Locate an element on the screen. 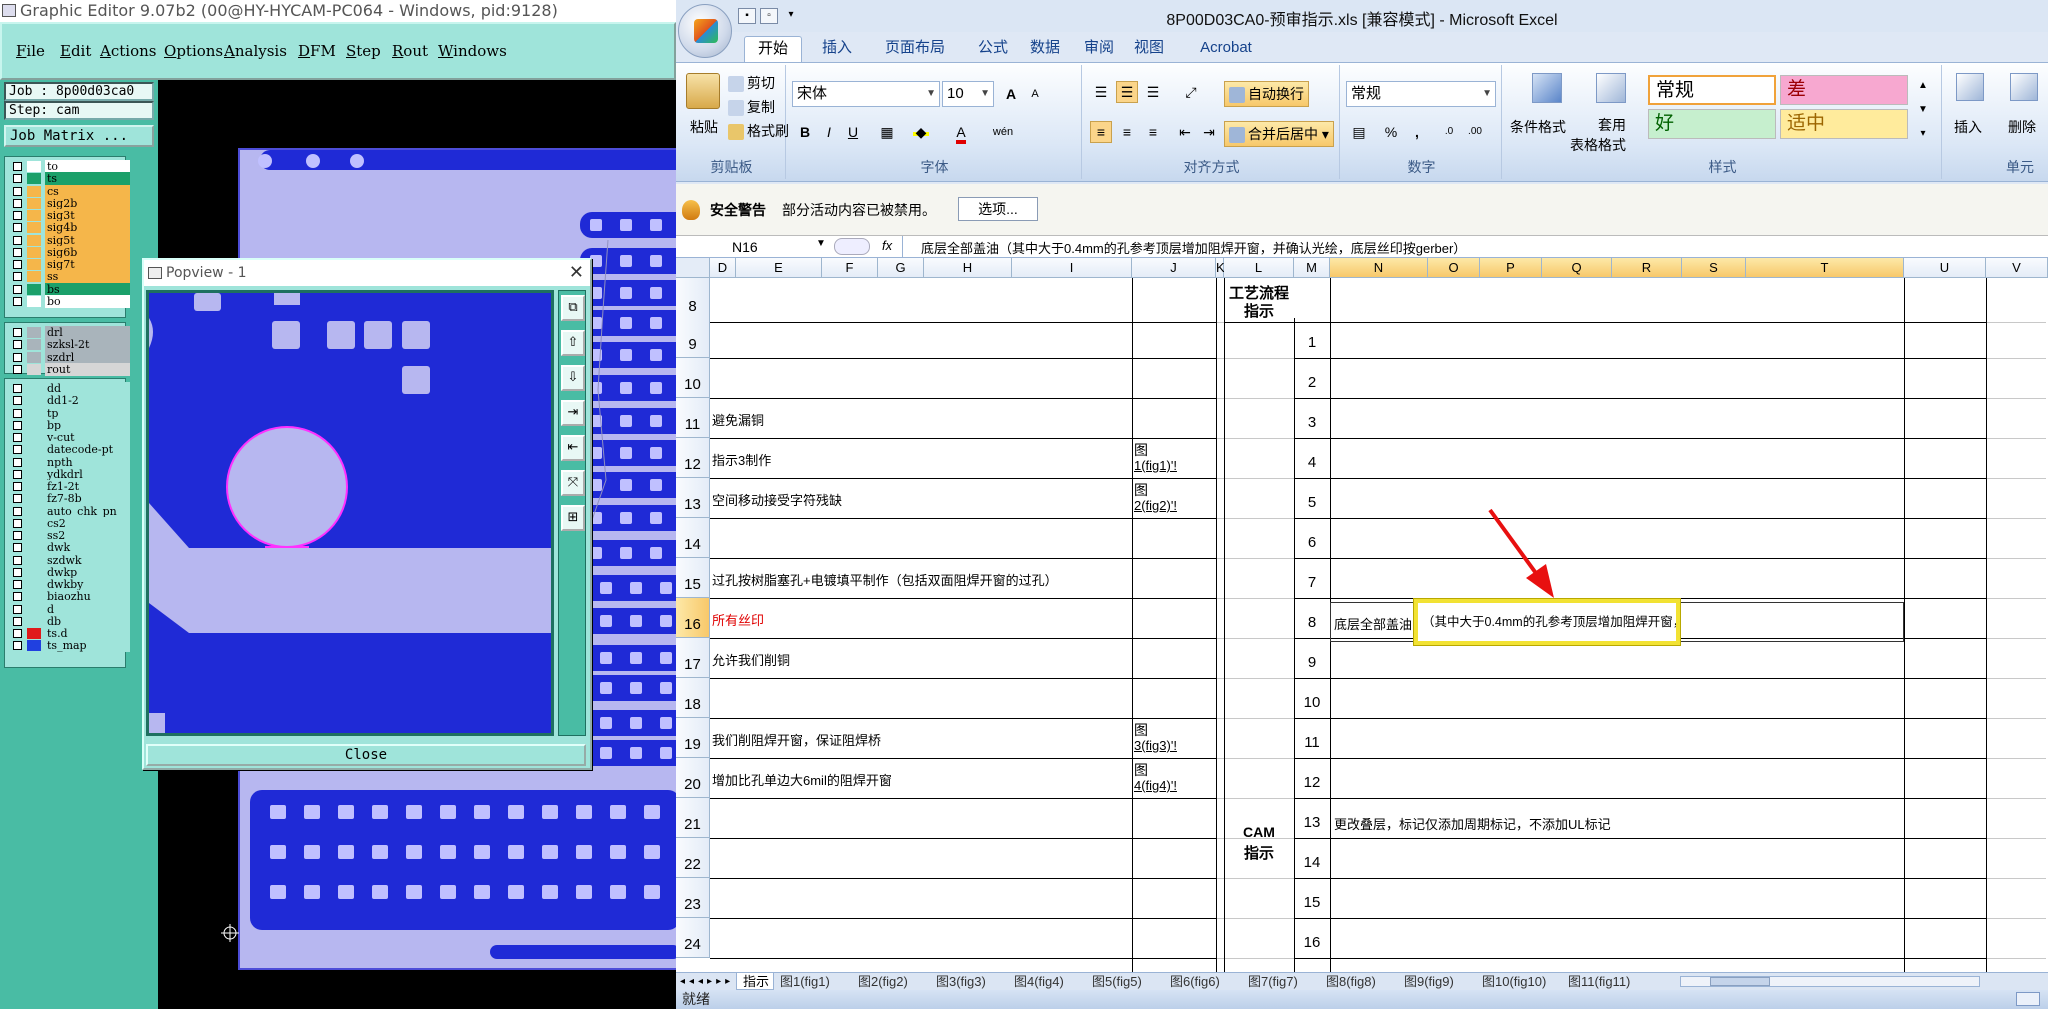  sheet-tab: 图11(fig11) is located at coordinates (1604, 981).